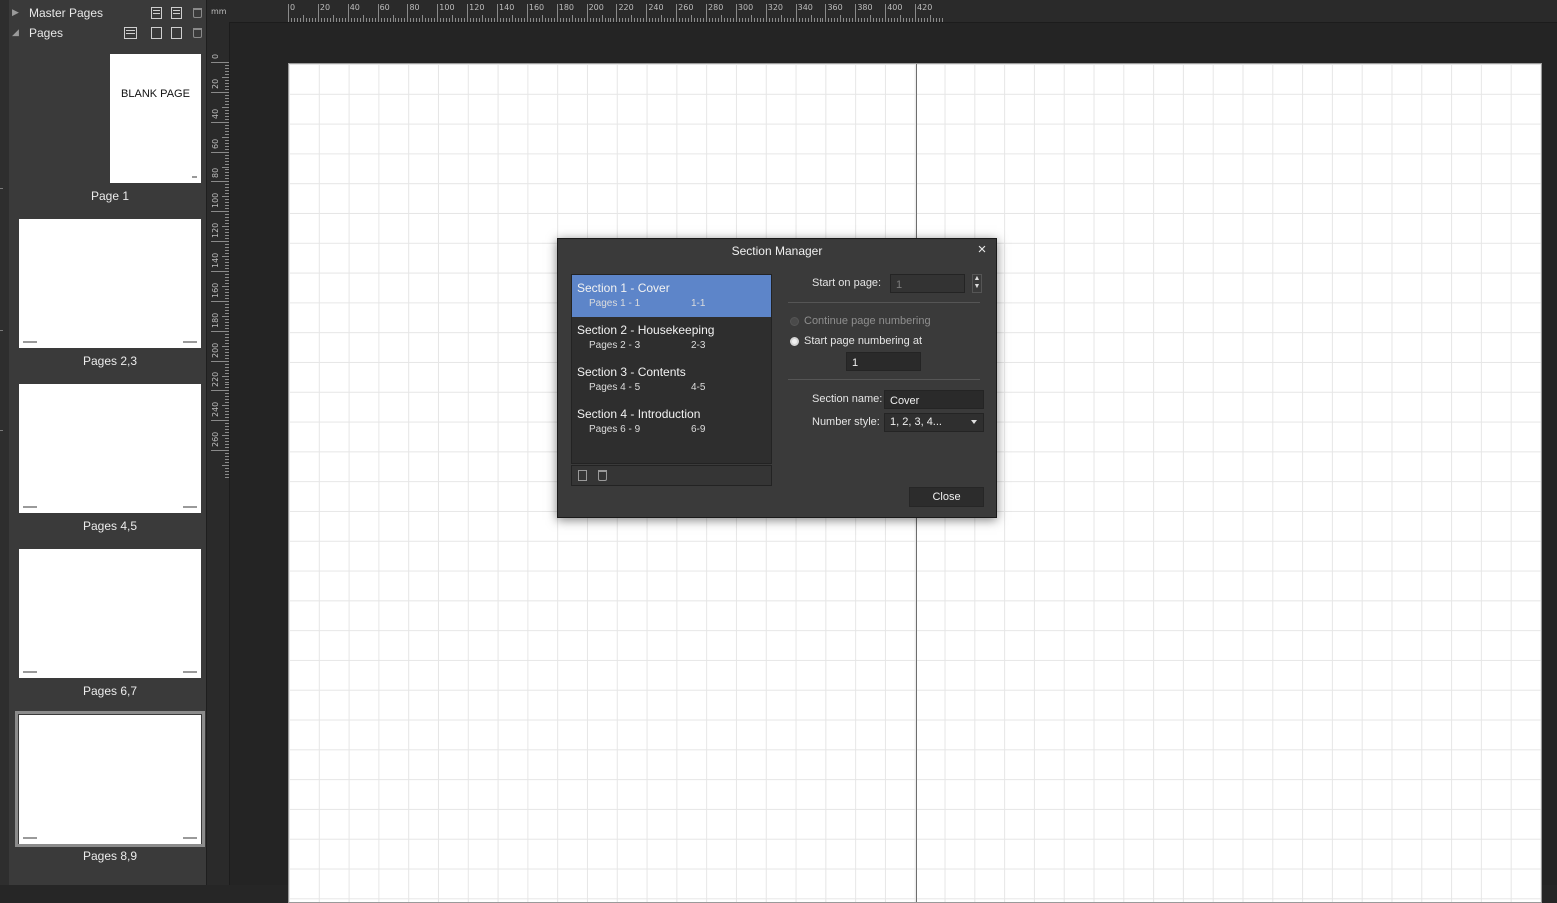  I want to click on section-name-input, so click(934, 399).